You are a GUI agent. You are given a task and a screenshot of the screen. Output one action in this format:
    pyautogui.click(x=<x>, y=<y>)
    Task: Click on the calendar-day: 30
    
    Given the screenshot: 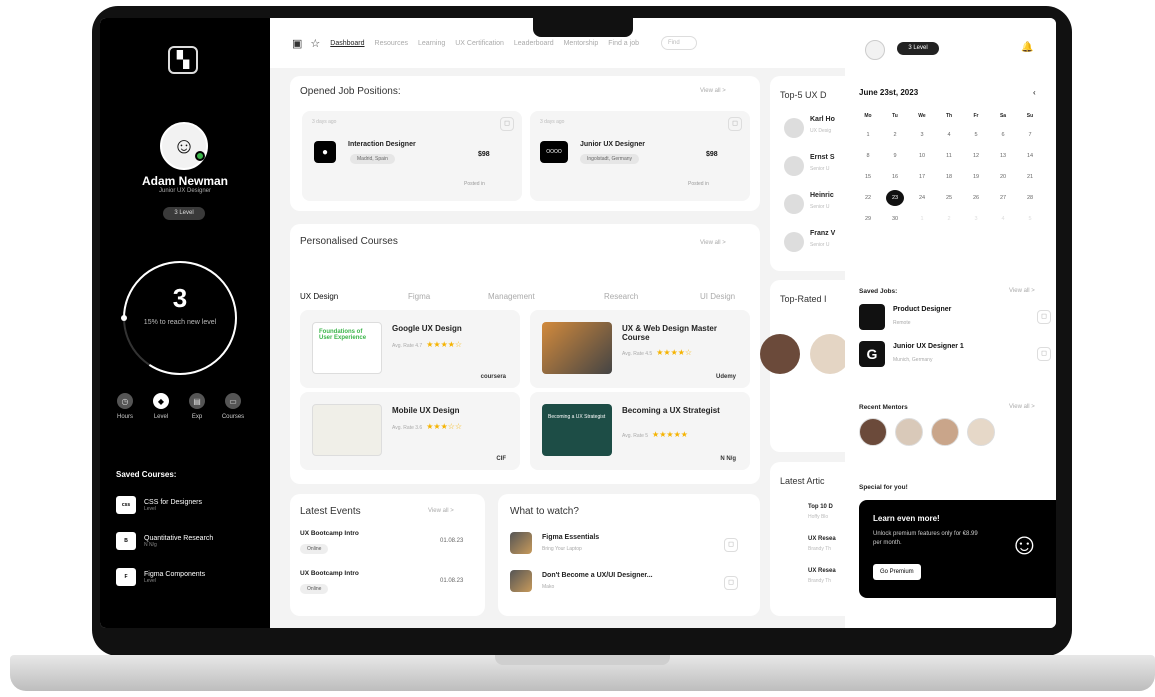 What is the action you would take?
    pyautogui.click(x=895, y=219)
    